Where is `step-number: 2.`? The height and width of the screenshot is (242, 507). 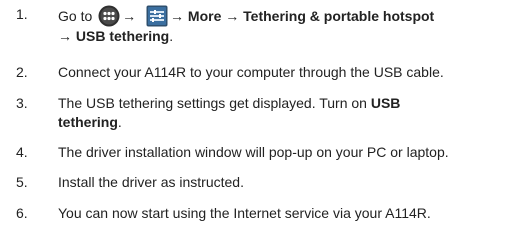 step-number: 2. is located at coordinates (22, 72).